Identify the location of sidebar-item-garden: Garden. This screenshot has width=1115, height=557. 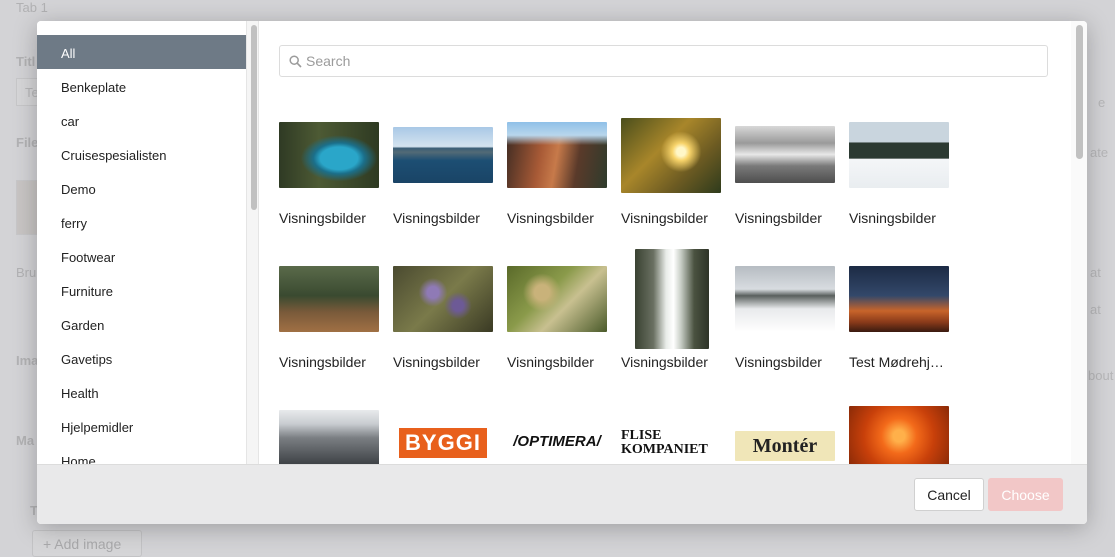
(141, 324).